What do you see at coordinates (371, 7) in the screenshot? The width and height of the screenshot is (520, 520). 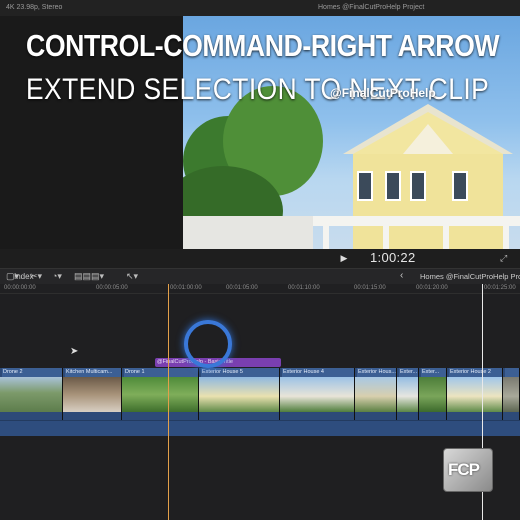 I see `viewer-project-label: Homes @FinalCutProHelp Project` at bounding box center [371, 7].